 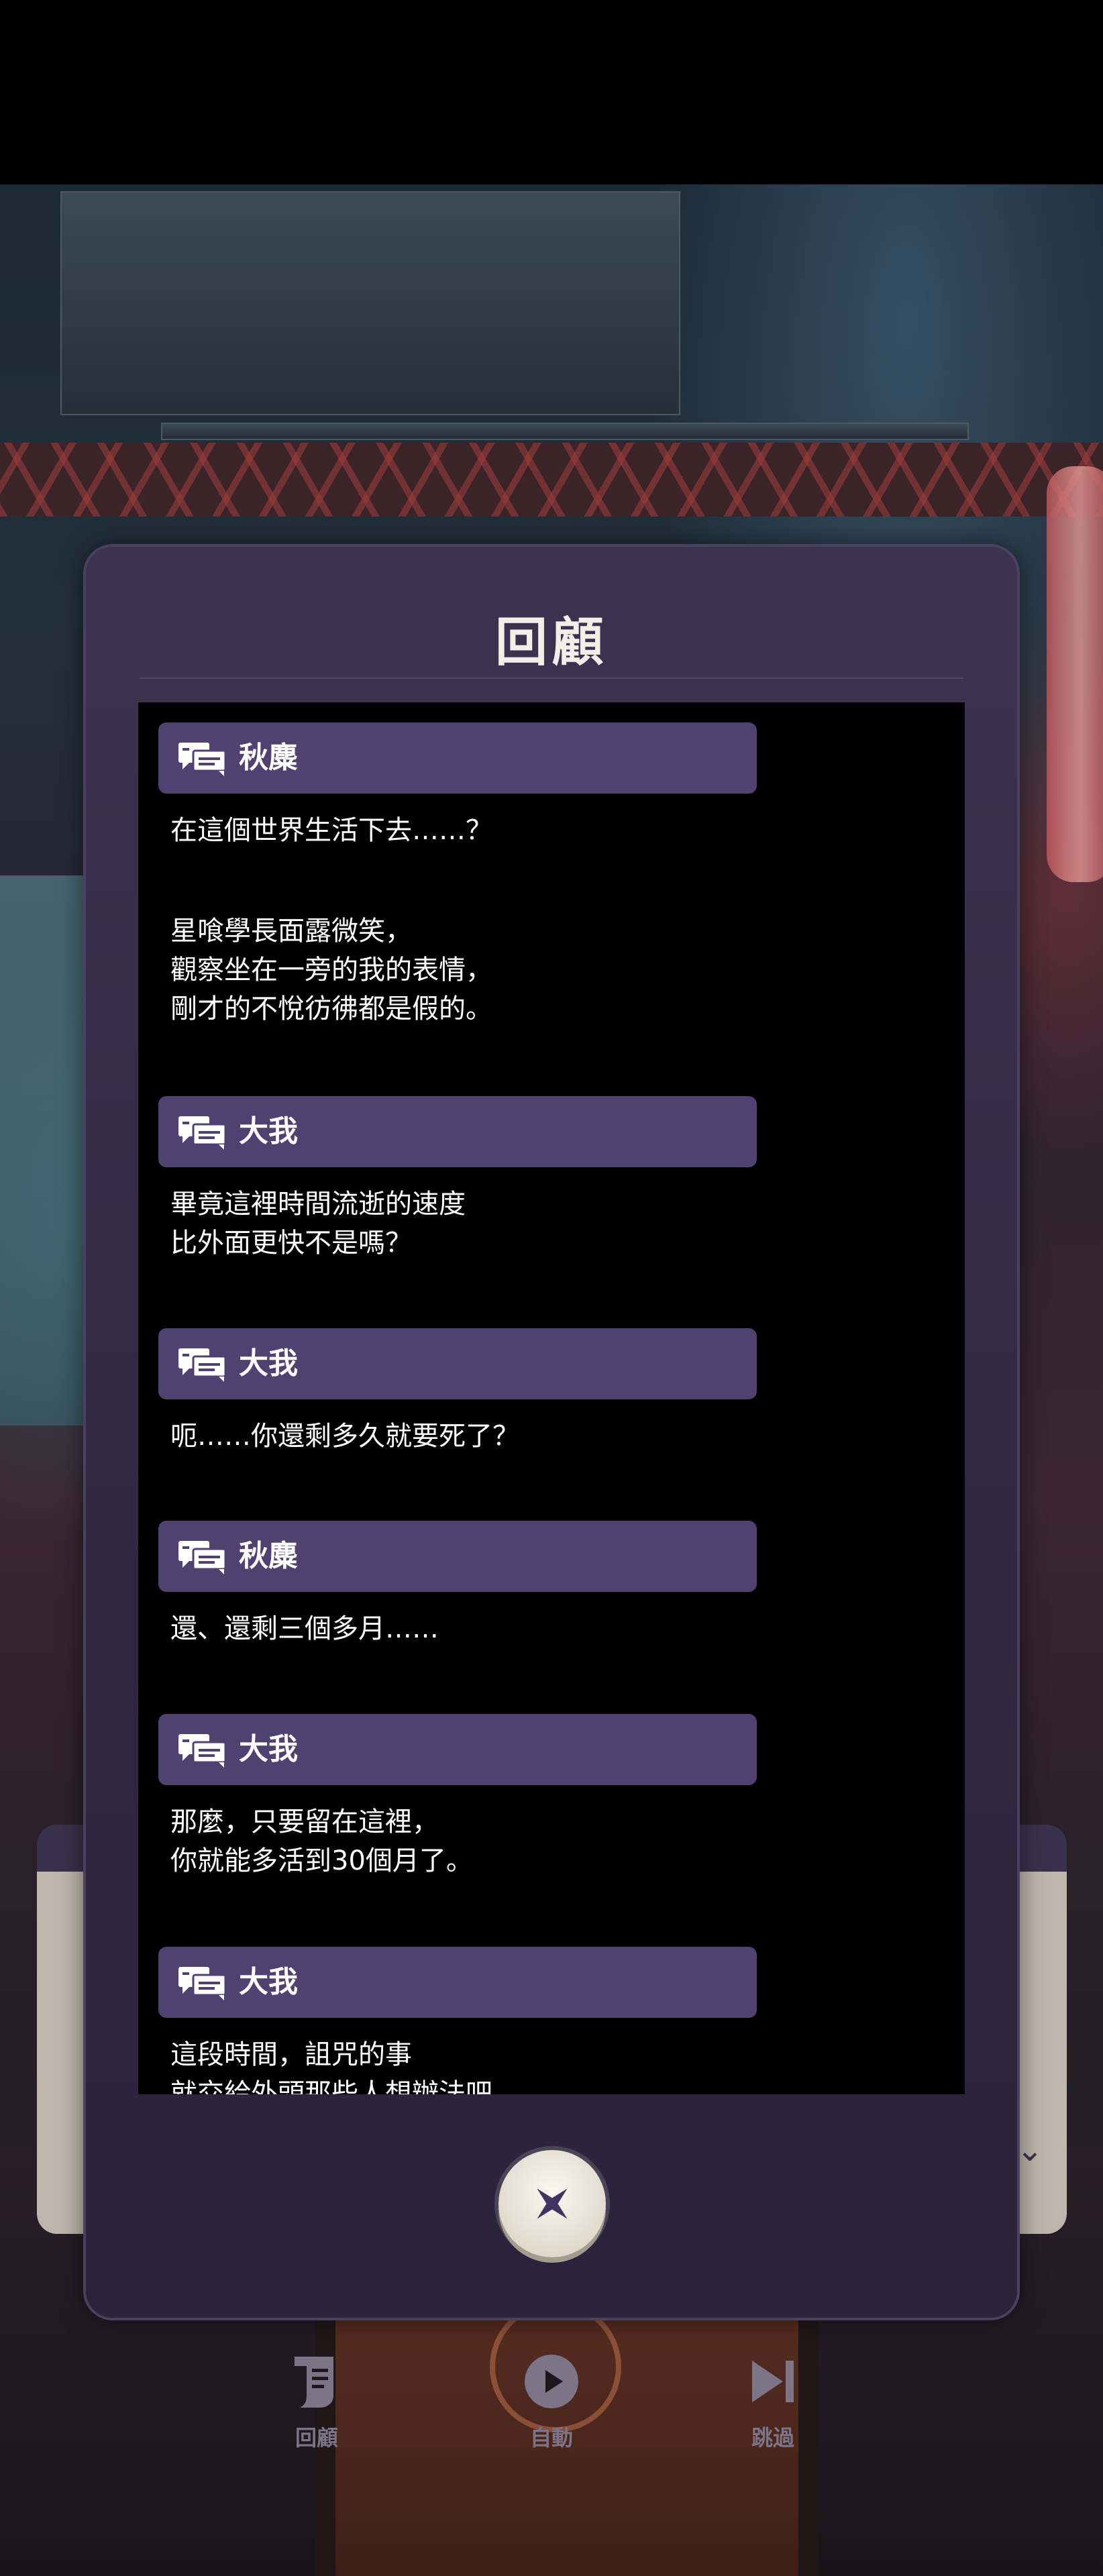 I want to click on close-x-icon, so click(x=552, y=2203).